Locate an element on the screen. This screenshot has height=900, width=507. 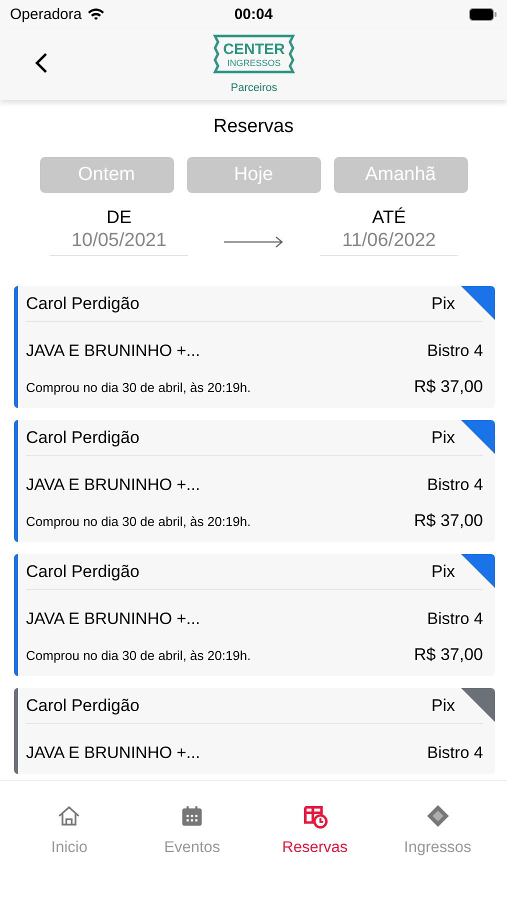
logo-text: INGRESSOS is located at coordinates (254, 63).